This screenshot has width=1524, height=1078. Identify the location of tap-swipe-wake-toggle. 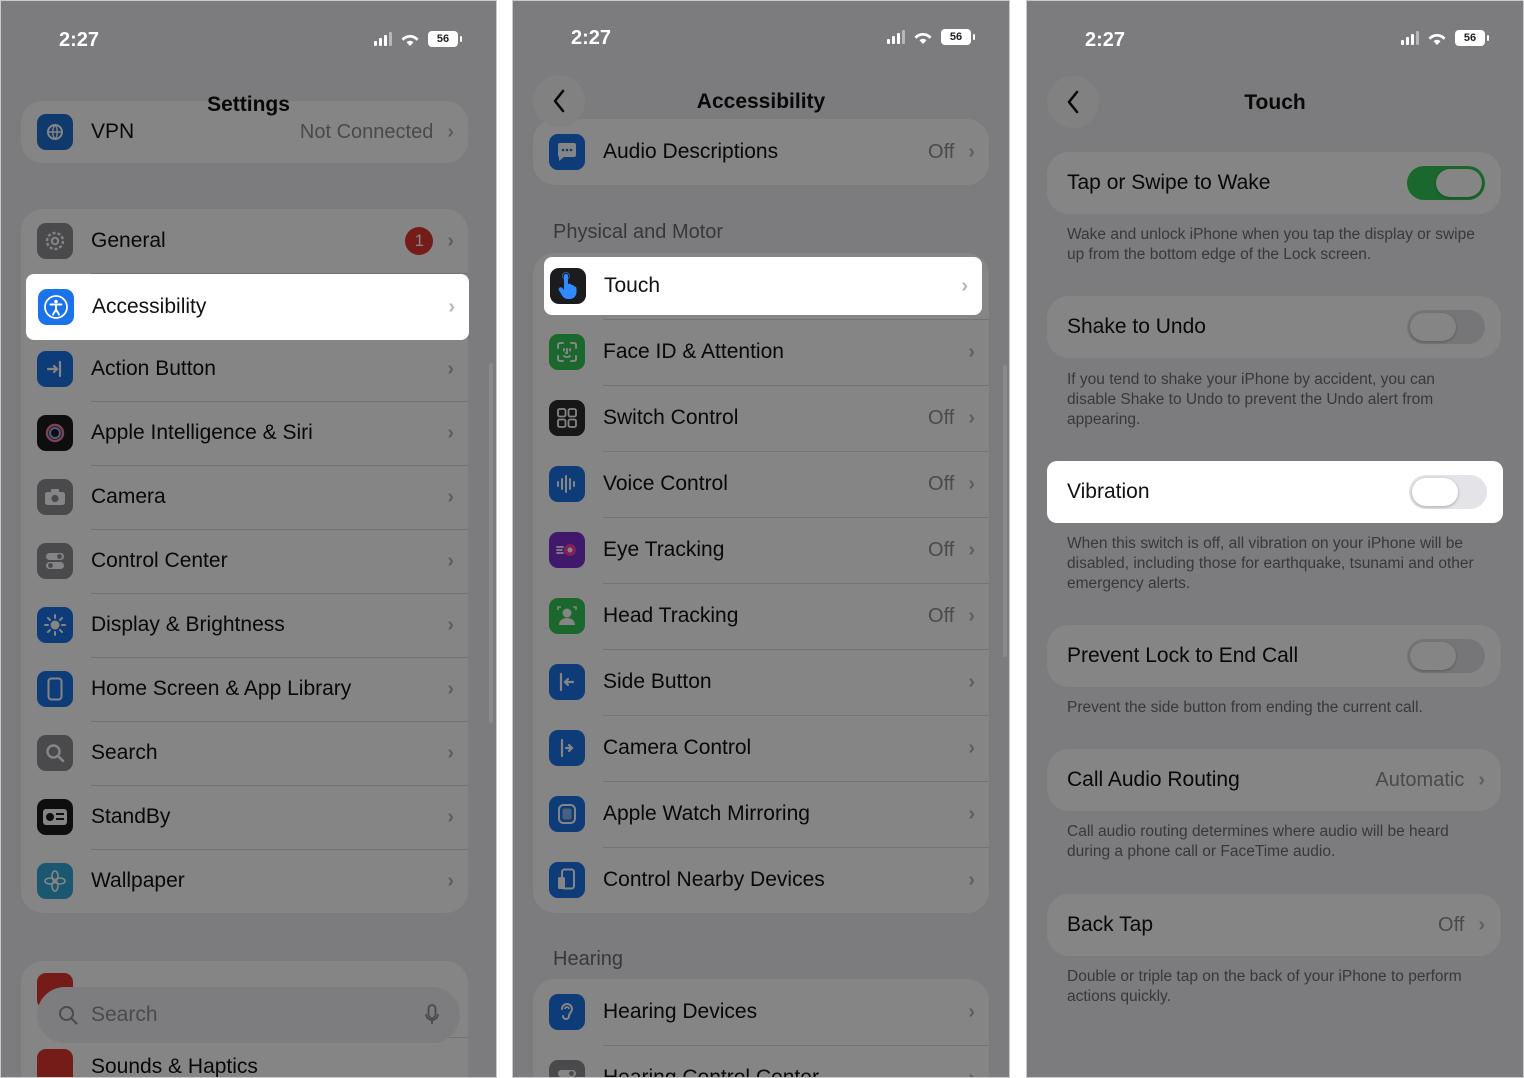
(1446, 183).